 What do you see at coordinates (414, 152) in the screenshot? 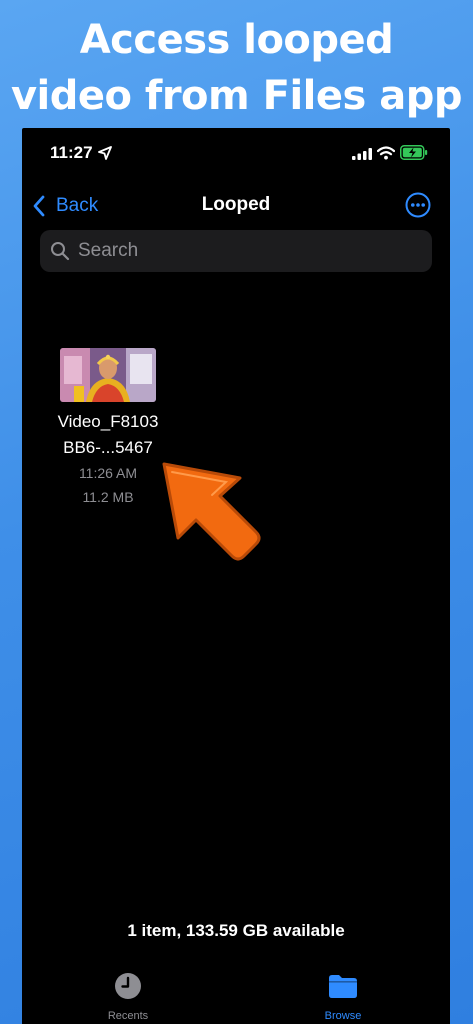
I see `battery-charging-icon` at bounding box center [414, 152].